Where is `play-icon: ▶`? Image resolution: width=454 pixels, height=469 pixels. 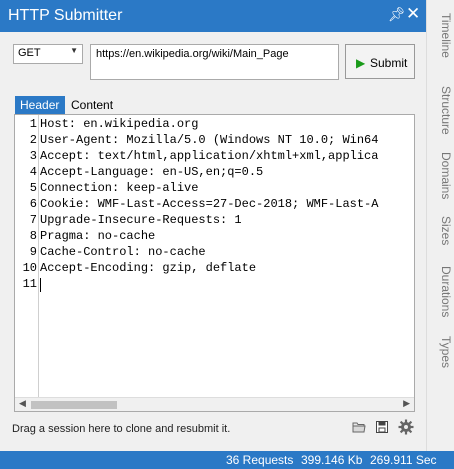
play-icon: ▶ is located at coordinates (361, 63).